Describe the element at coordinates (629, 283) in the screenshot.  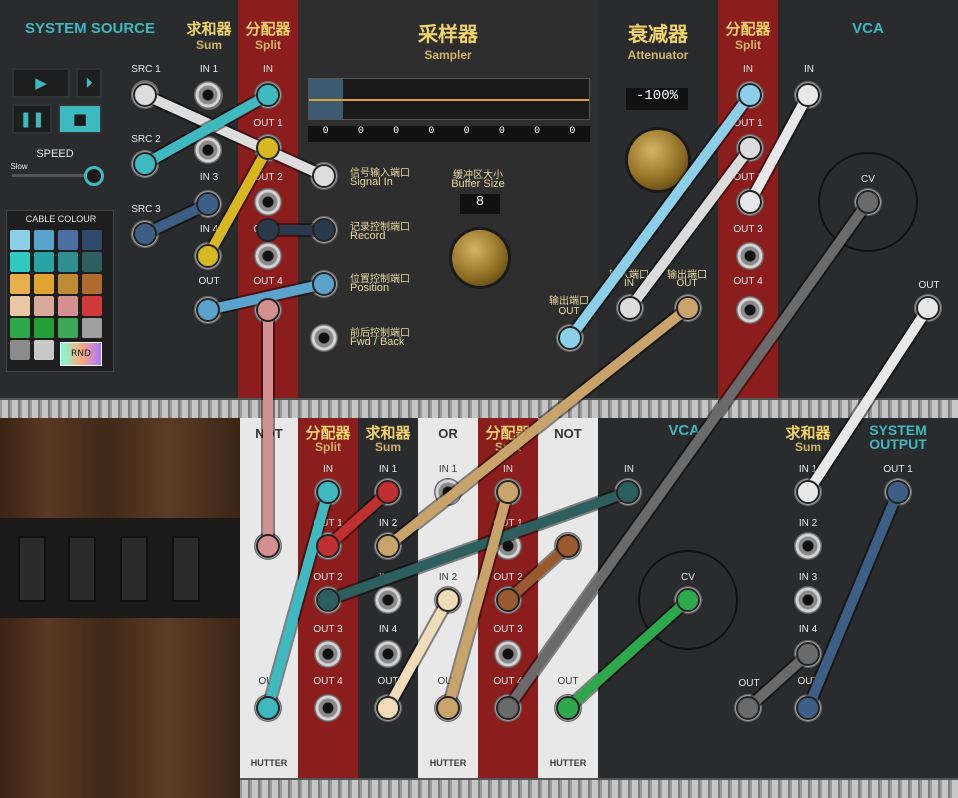
I see `input-label-en: IN` at that location.